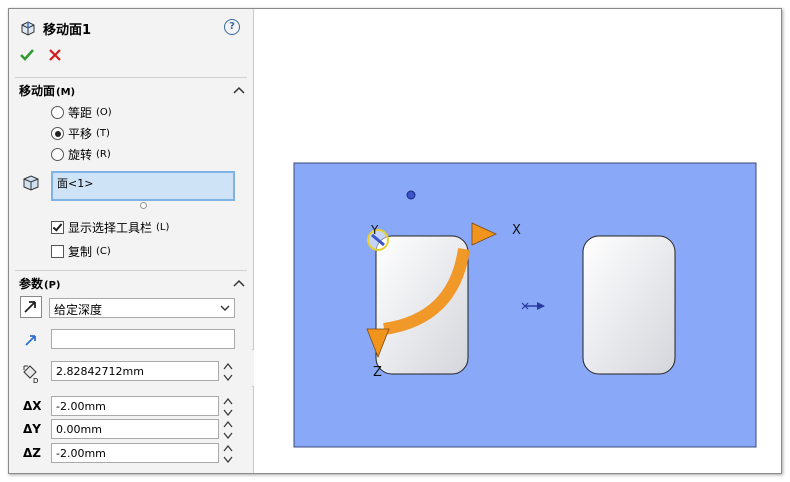 Image resolution: width=790 pixels, height=482 pixels. I want to click on distance-icon: D, so click(30, 374).